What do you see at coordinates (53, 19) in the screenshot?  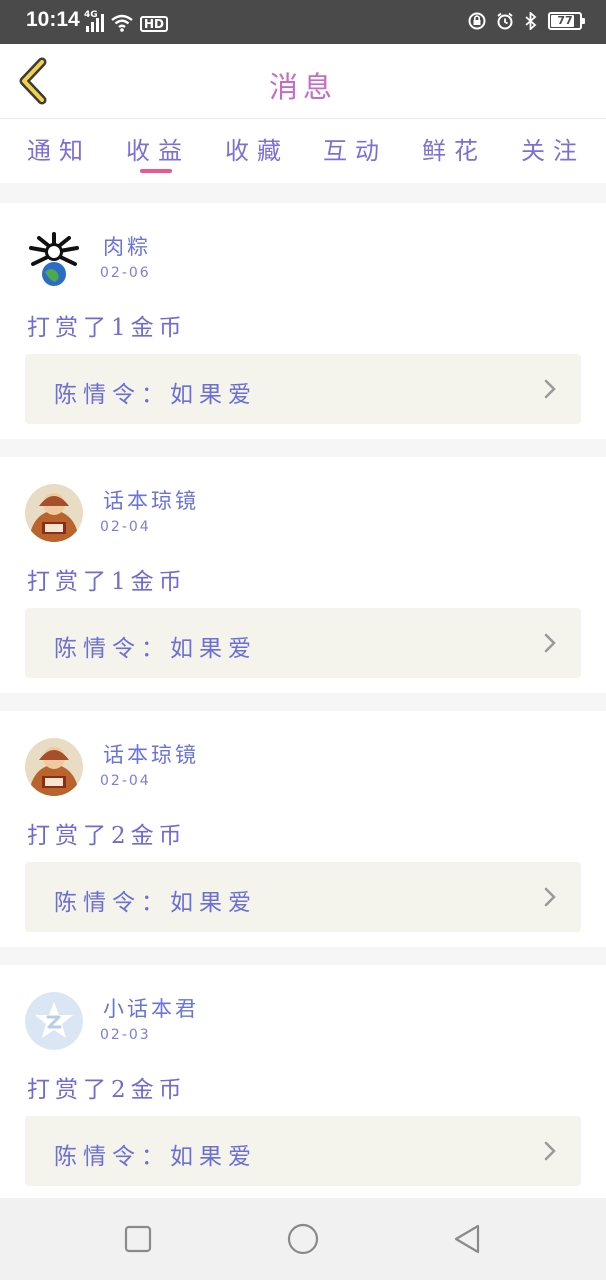 I see `status-time: 10:14` at bounding box center [53, 19].